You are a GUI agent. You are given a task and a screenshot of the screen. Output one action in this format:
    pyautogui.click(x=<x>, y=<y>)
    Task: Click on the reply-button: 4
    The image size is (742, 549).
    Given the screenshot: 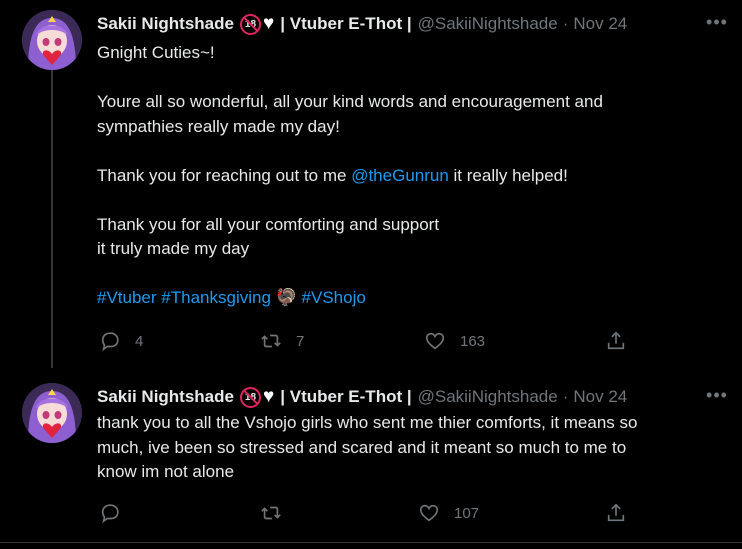 What is the action you would take?
    pyautogui.click(x=121, y=341)
    